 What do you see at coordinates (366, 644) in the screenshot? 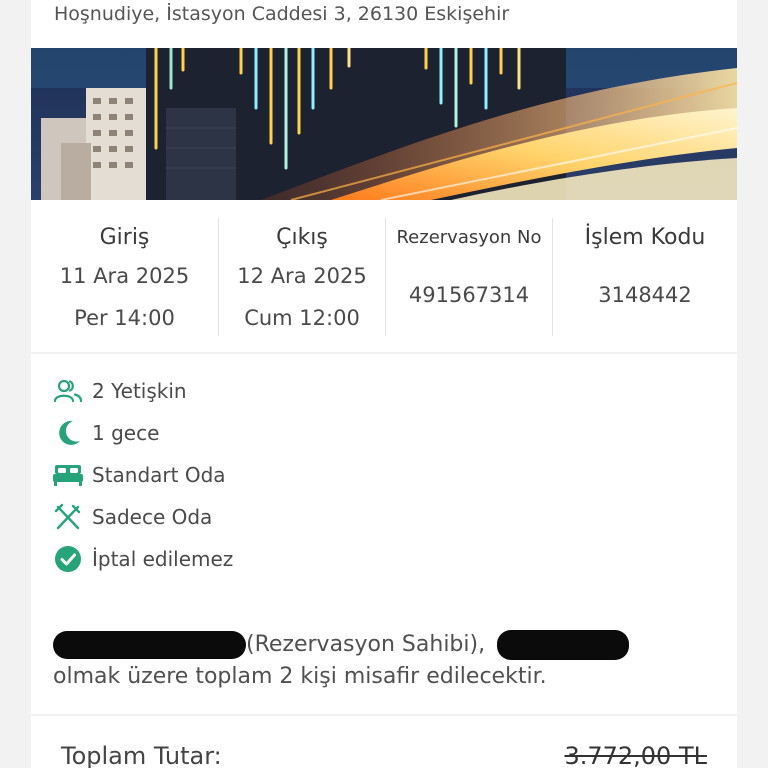
I see `owner-suffix: (Rezervasyon Sahibi),` at bounding box center [366, 644].